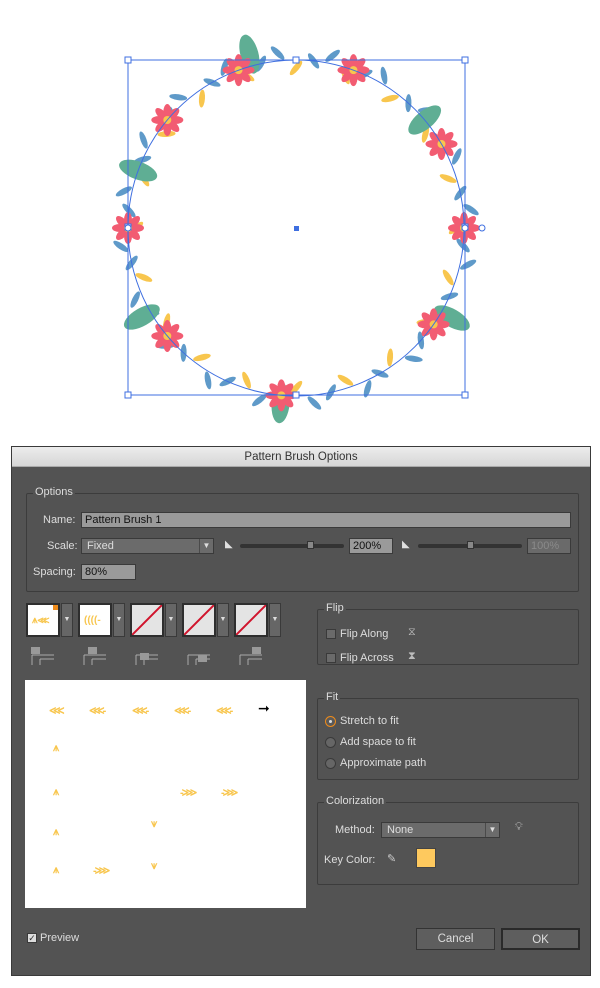 The width and height of the screenshot is (600, 988). I want to click on method-select: None ▼, so click(440, 830).